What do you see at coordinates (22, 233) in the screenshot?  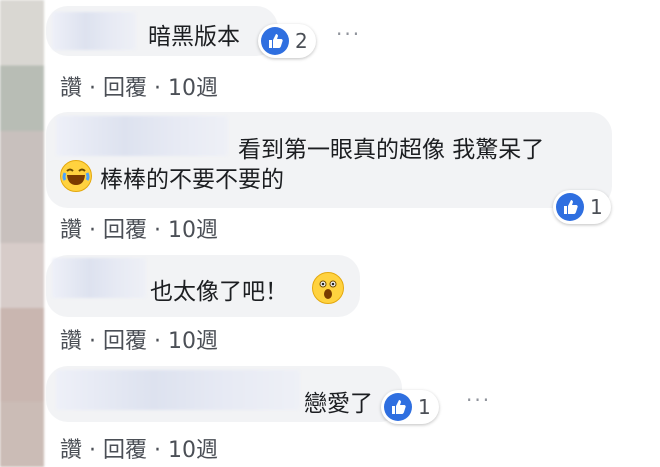 I see `blurred-avatar-column` at bounding box center [22, 233].